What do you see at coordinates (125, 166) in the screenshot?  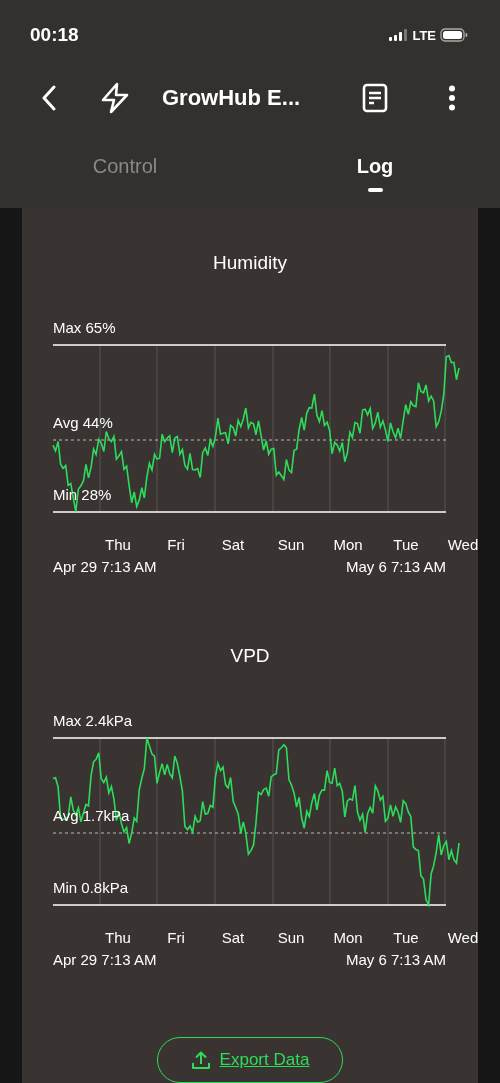 I see `tab: Control` at bounding box center [125, 166].